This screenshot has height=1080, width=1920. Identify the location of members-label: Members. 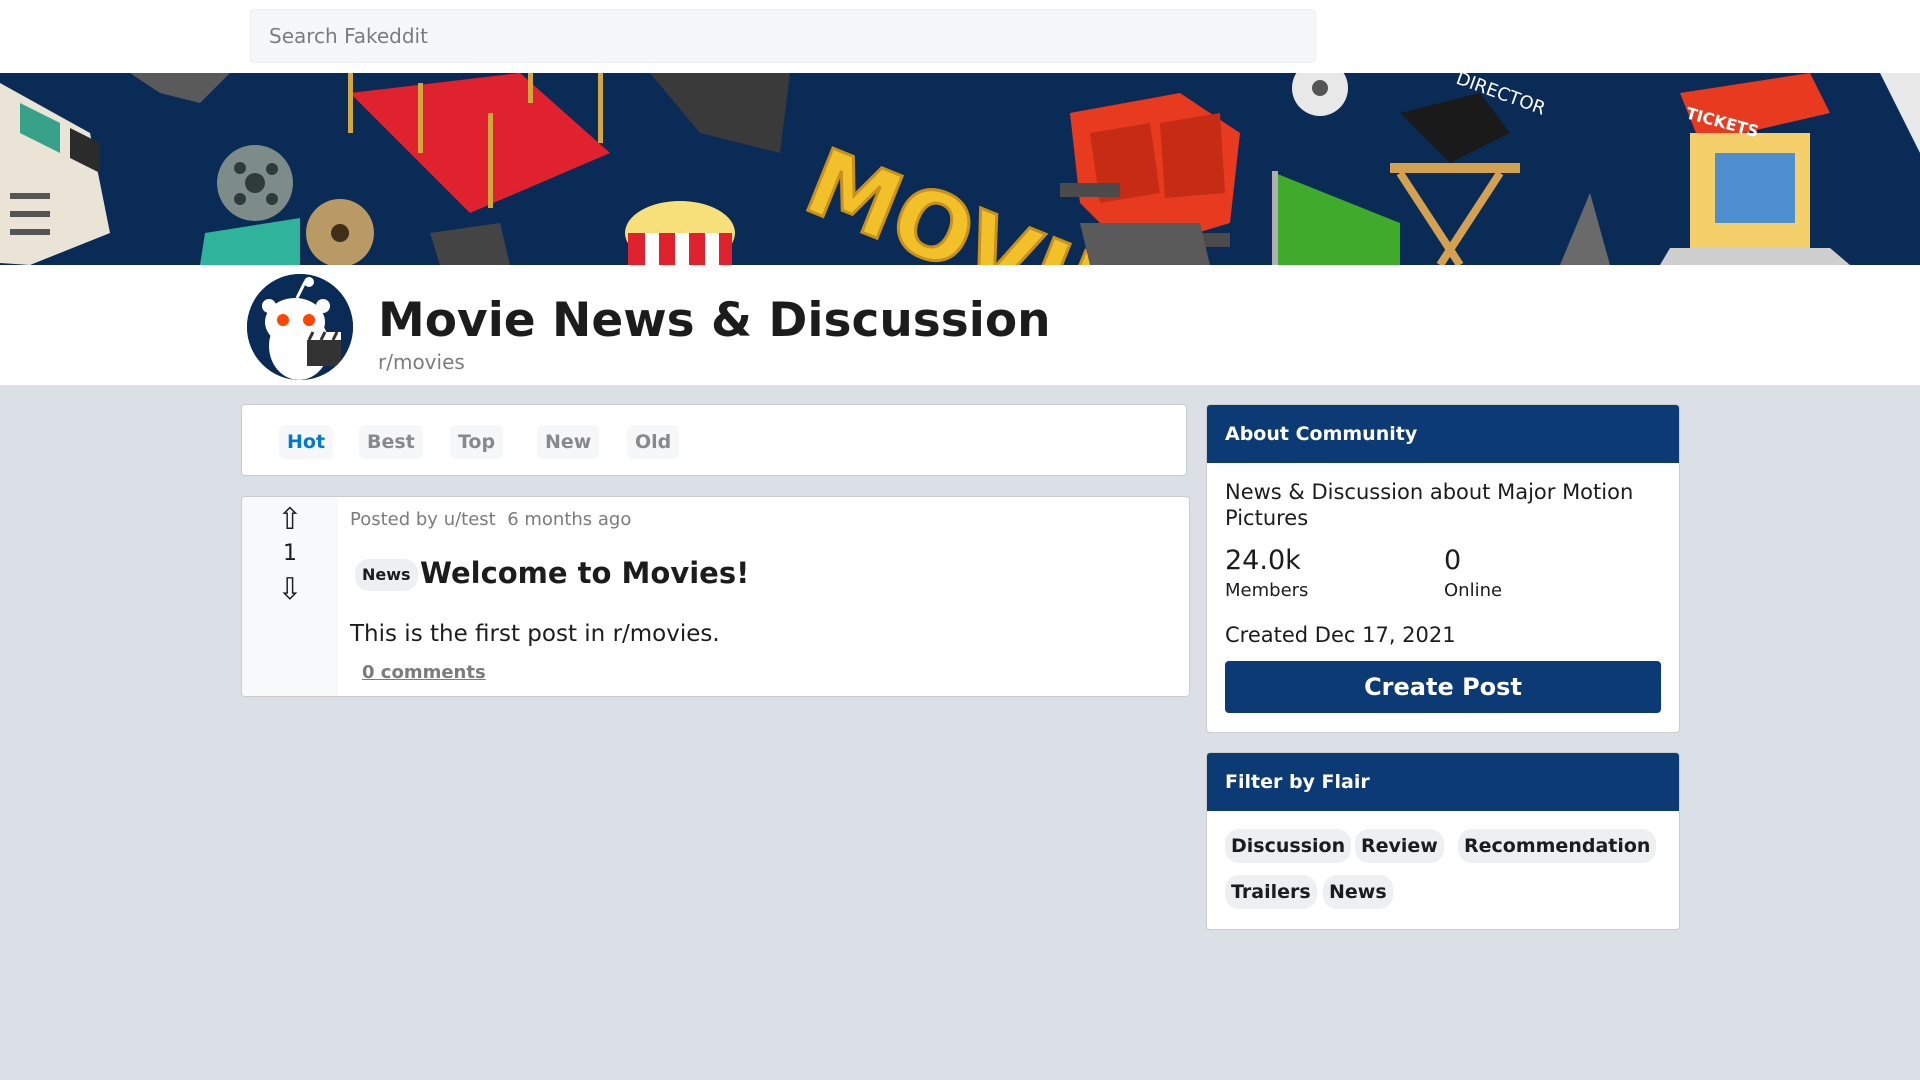
(1267, 590).